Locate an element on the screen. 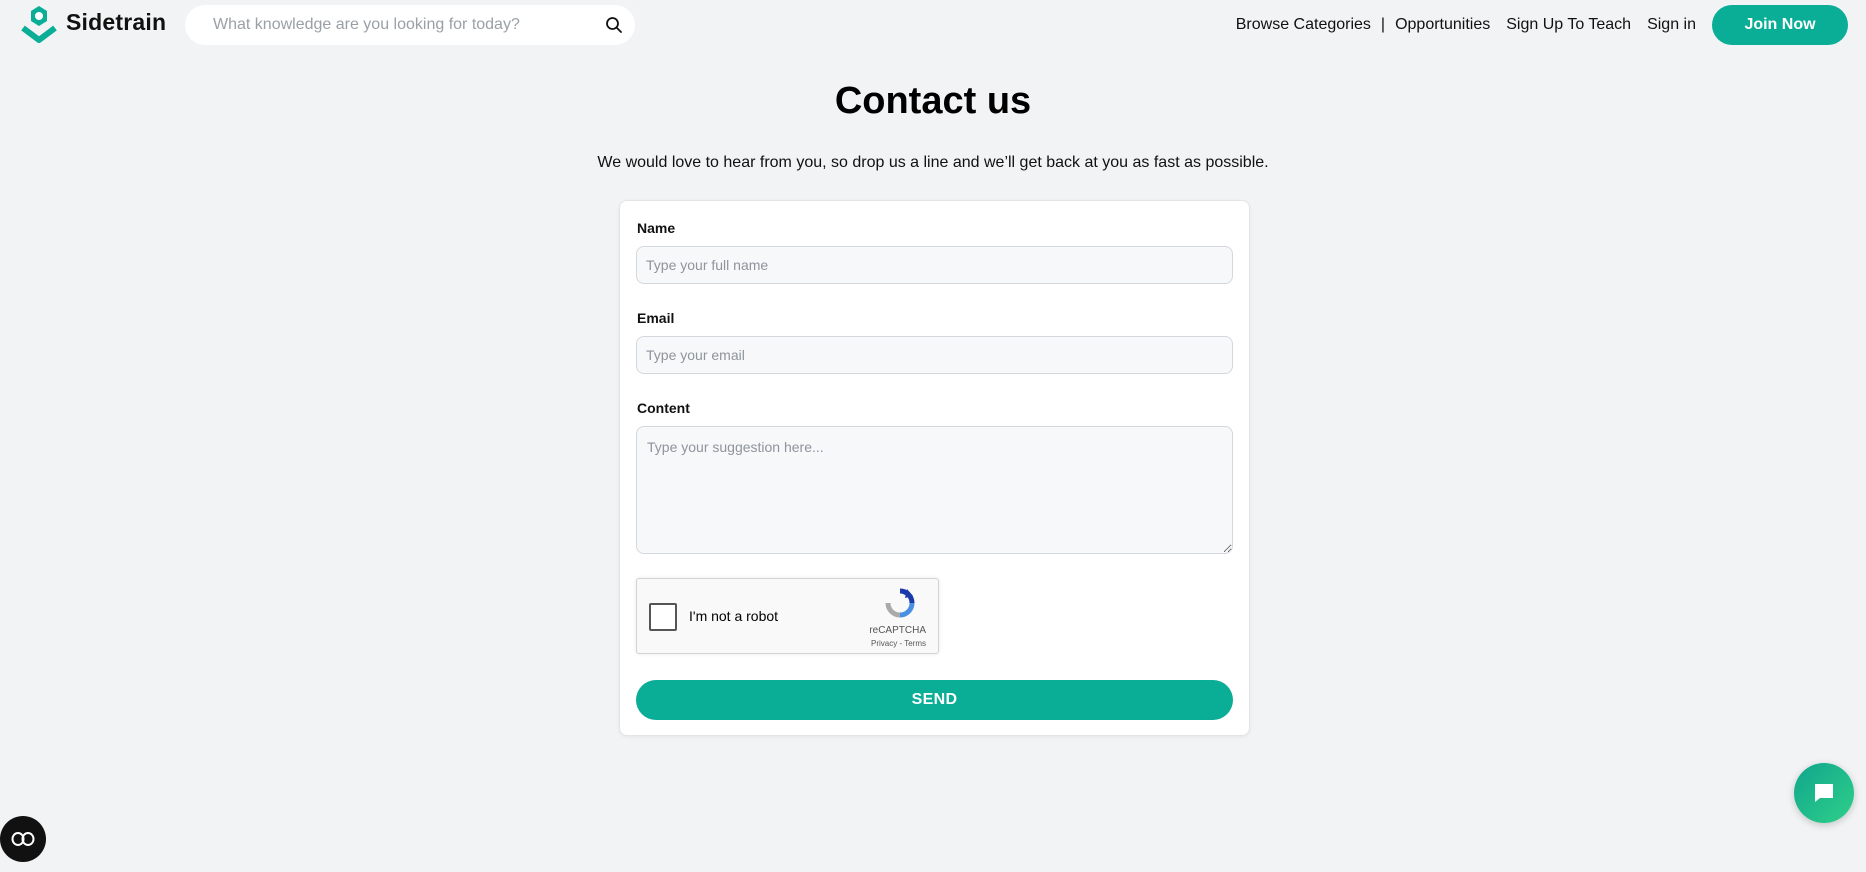  chat-icon is located at coordinates (1824, 793).